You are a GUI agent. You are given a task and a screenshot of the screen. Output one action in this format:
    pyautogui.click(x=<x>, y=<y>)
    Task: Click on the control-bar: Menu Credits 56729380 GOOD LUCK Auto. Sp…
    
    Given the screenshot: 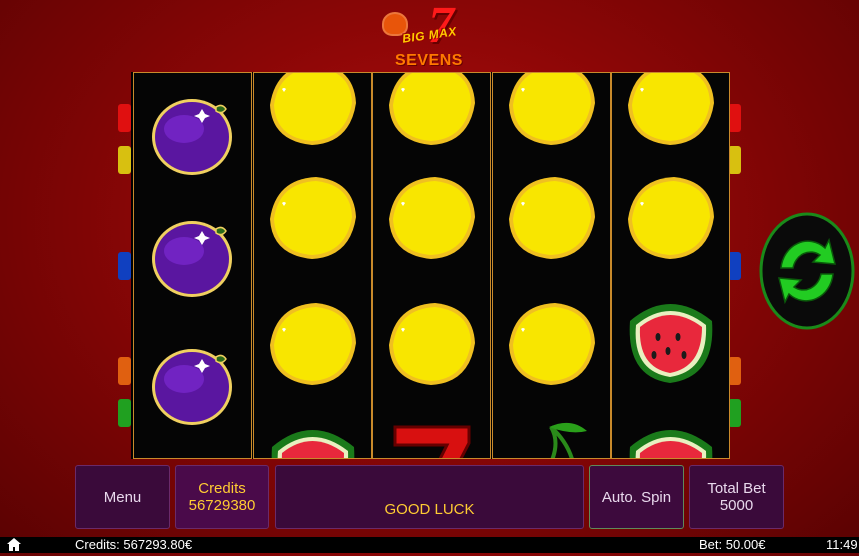 What is the action you would take?
    pyautogui.click(x=429, y=498)
    